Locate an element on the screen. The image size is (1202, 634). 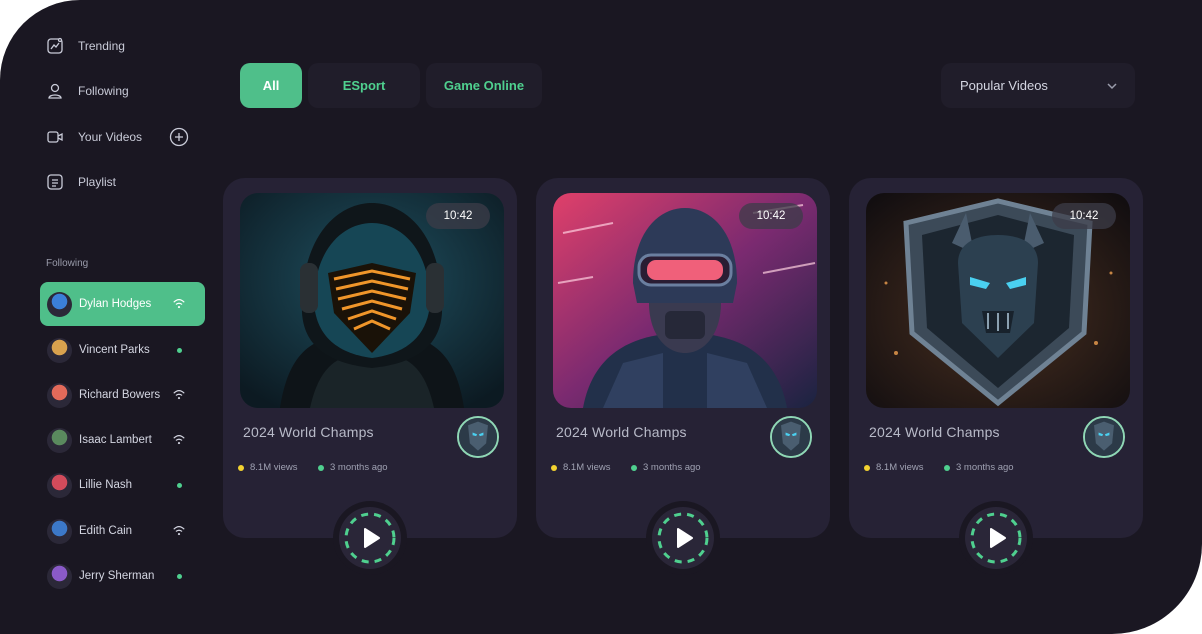
sort-dropdown-value: Popular Videos is located at coordinates (1004, 85).